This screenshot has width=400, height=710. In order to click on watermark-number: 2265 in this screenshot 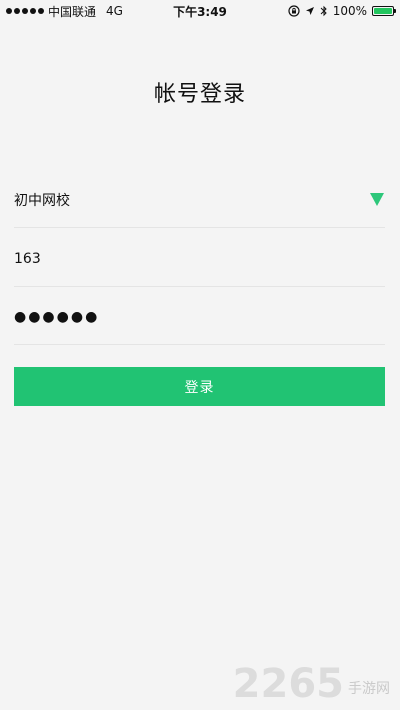, I will do `click(288, 684)`.